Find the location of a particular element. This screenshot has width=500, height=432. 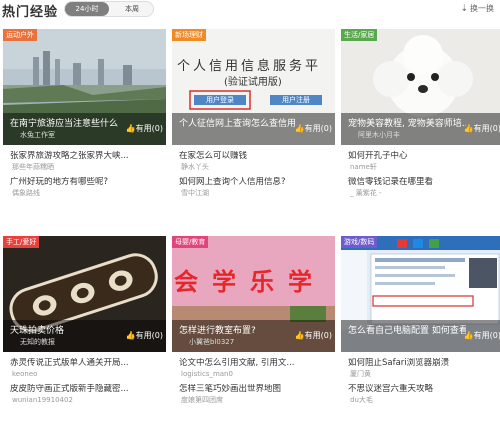

list-item: 如何阻止Safari浏览器崩溃 厦门黄 is located at coordinates (423, 368).